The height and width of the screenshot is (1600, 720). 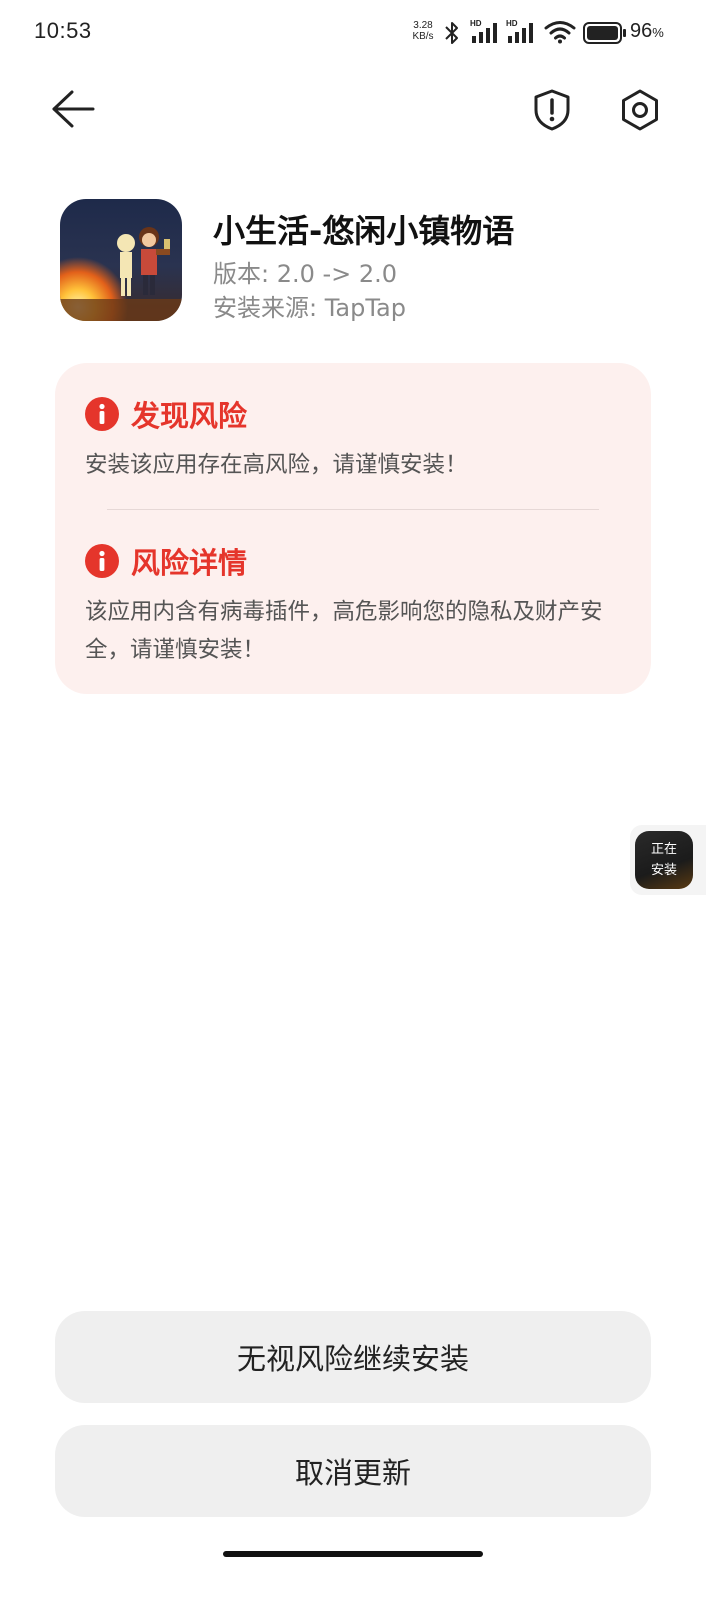 I want to click on app-version: 版本: 2.0 -> 2.0, so click(x=305, y=274).